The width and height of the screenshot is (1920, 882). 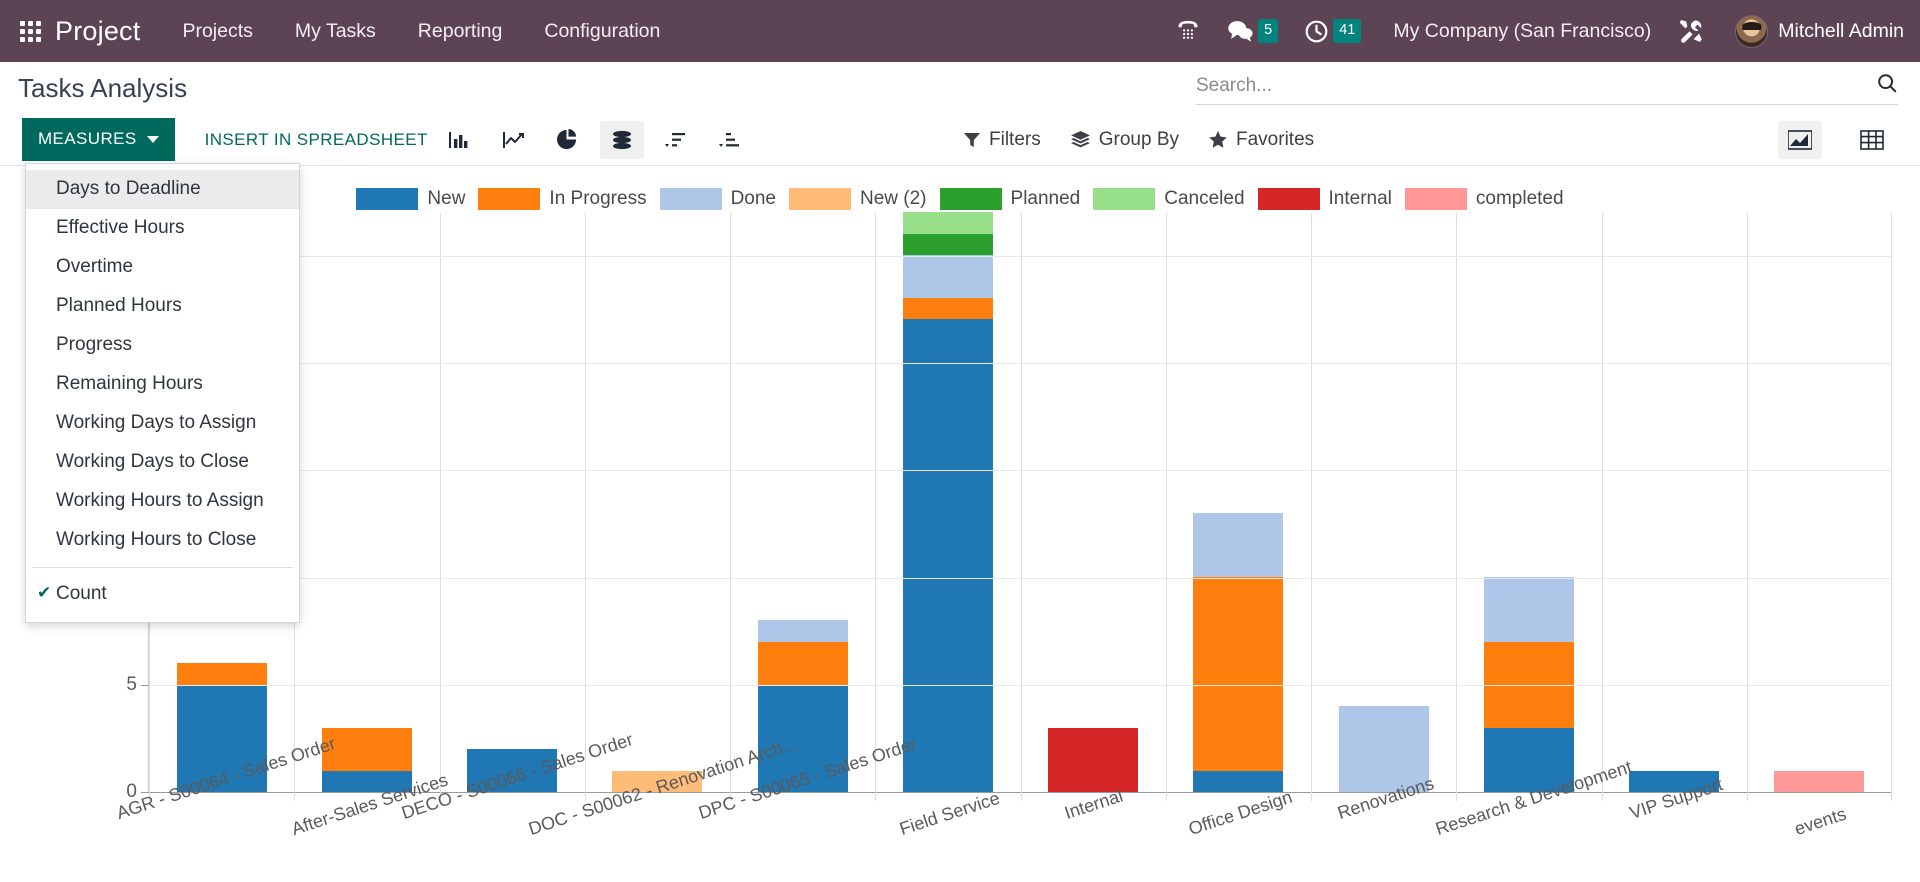 I want to click on favorites-dropdown: Favorites, so click(x=1261, y=140).